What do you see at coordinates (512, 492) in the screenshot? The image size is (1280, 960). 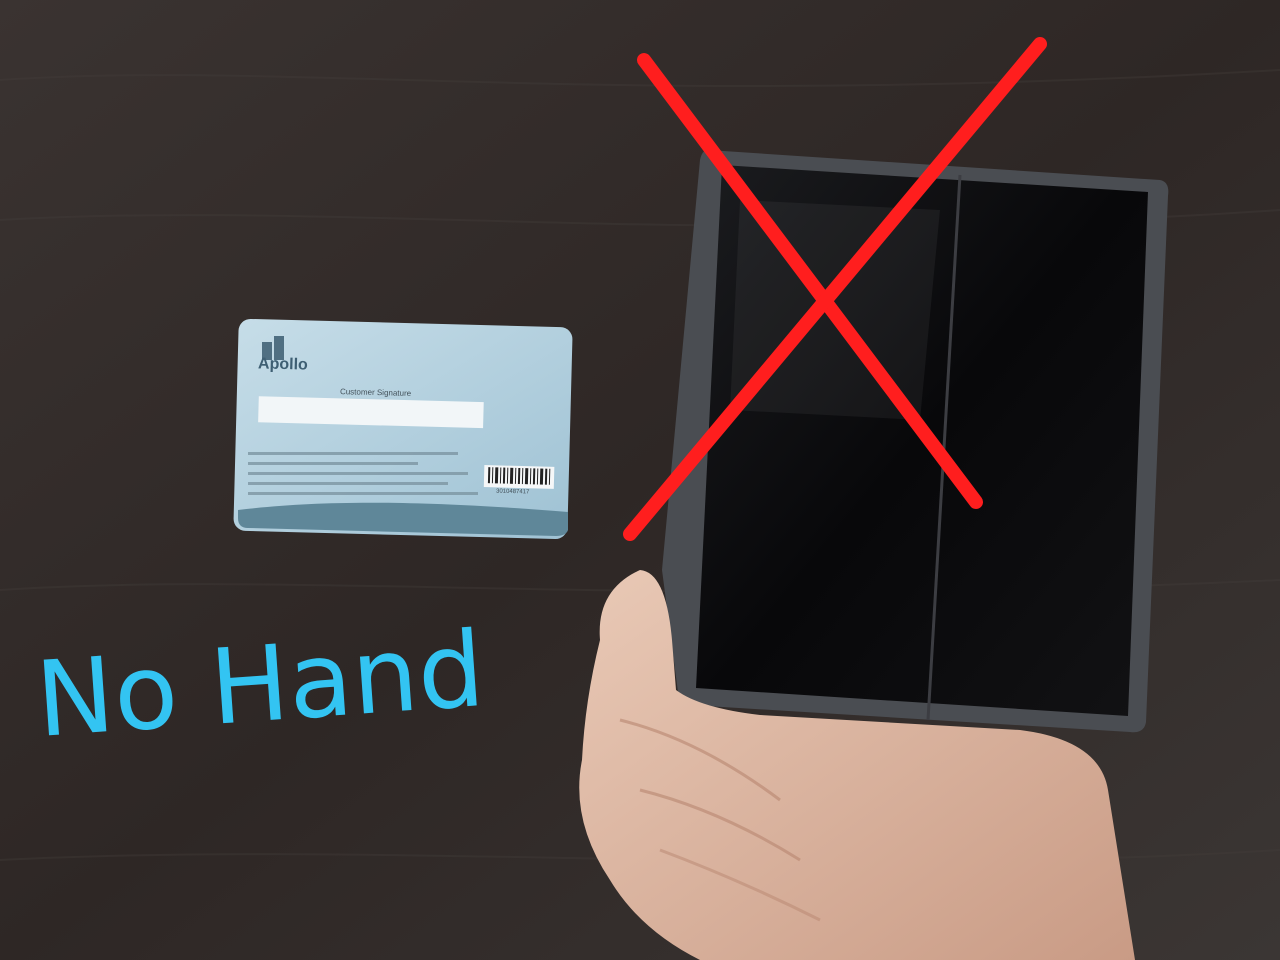 I see `card-barcode-number: 3010487417` at bounding box center [512, 492].